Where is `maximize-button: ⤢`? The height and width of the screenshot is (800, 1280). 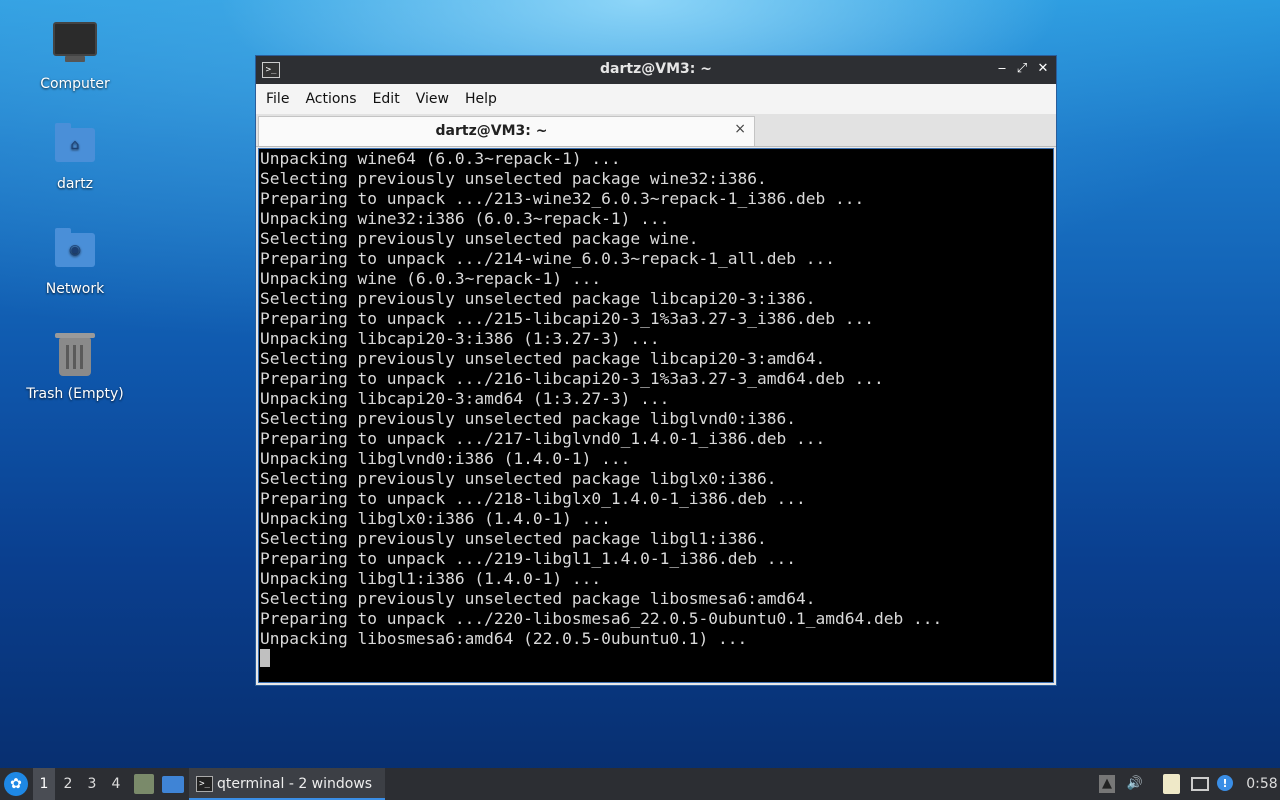
maximize-button: ⤢ is located at coordinates (1022, 69).